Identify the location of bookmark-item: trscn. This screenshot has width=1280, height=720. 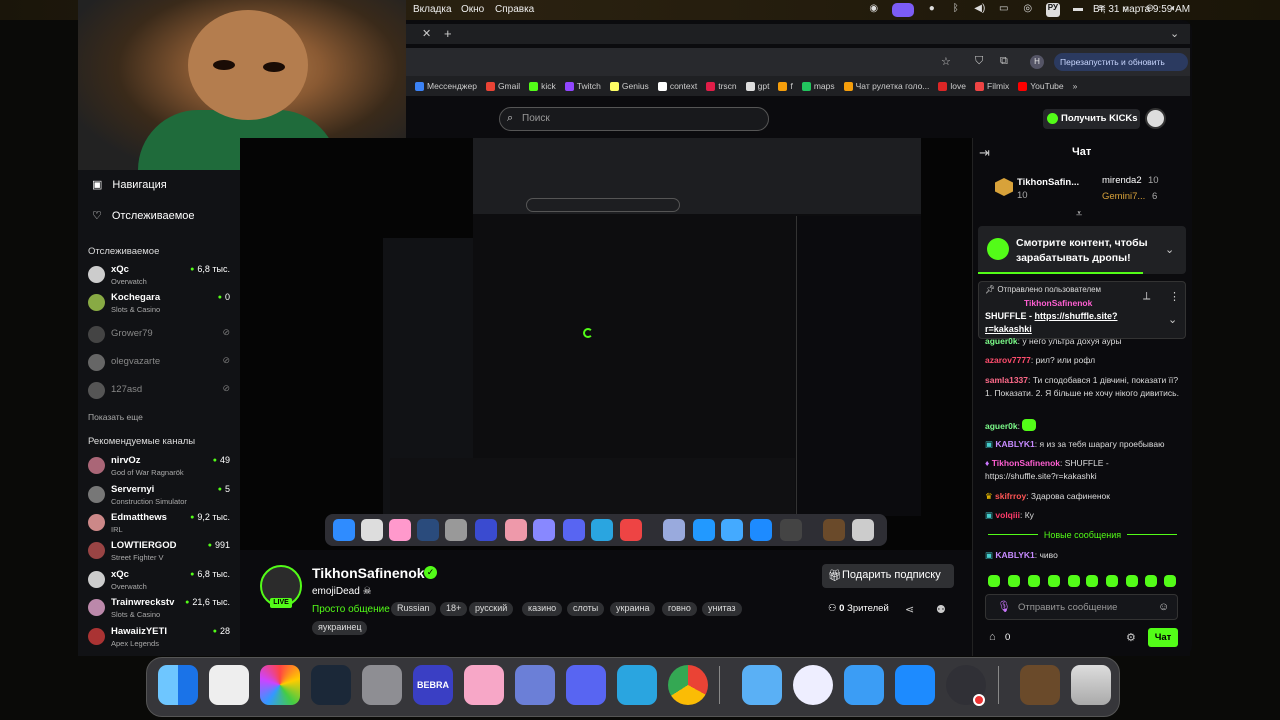
(721, 86).